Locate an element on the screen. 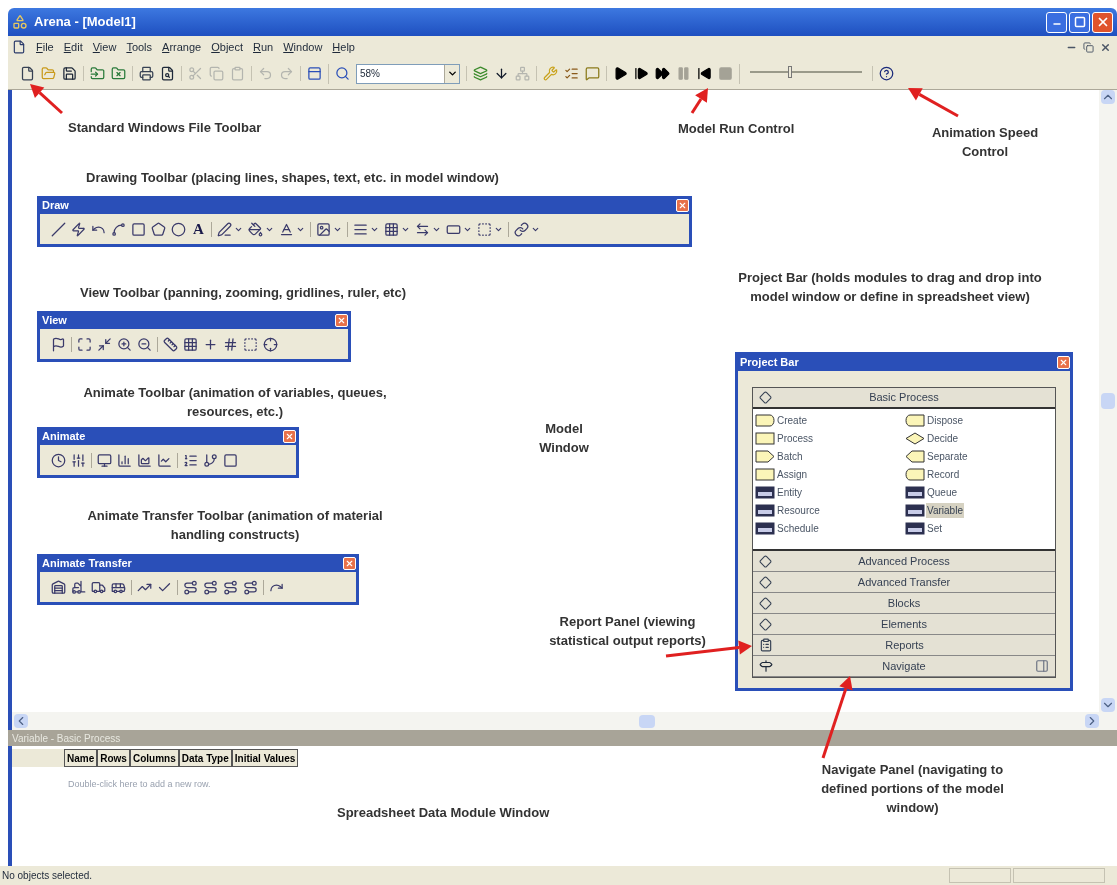 Image resolution: width=1117 pixels, height=885 pixels. module-label: Separate is located at coordinates (947, 456).